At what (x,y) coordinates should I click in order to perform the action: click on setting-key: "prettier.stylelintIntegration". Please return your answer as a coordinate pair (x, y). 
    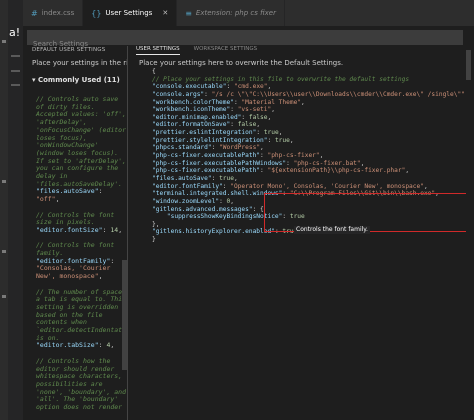
    Looking at the image, I should click on (210, 140).